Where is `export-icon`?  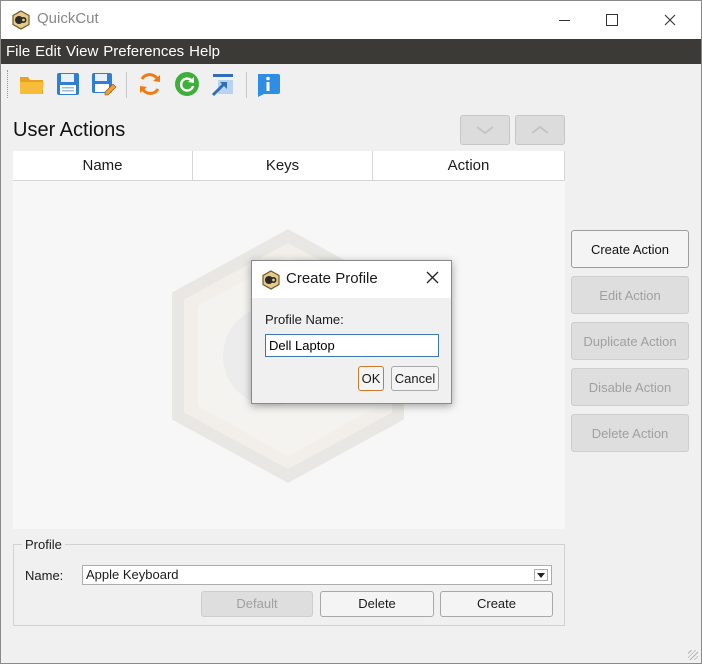 export-icon is located at coordinates (222, 85).